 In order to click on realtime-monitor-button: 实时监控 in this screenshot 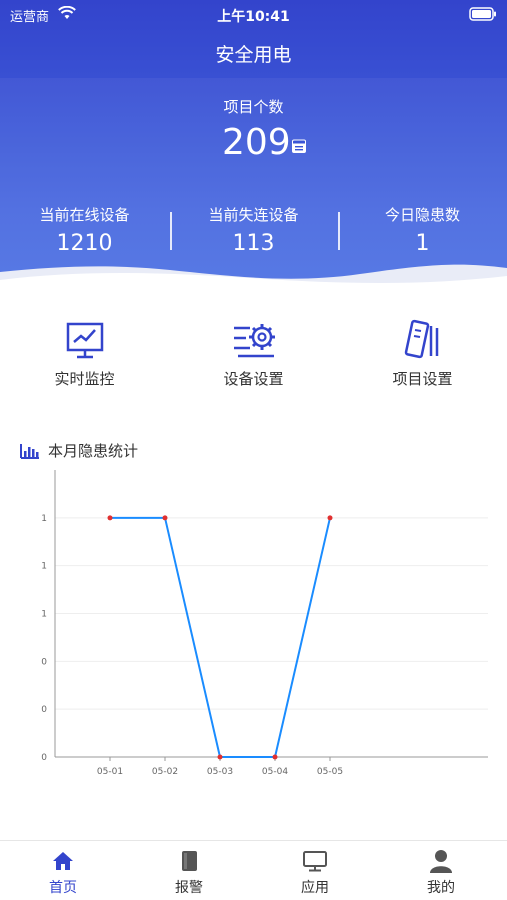, I will do `click(84, 353)`.